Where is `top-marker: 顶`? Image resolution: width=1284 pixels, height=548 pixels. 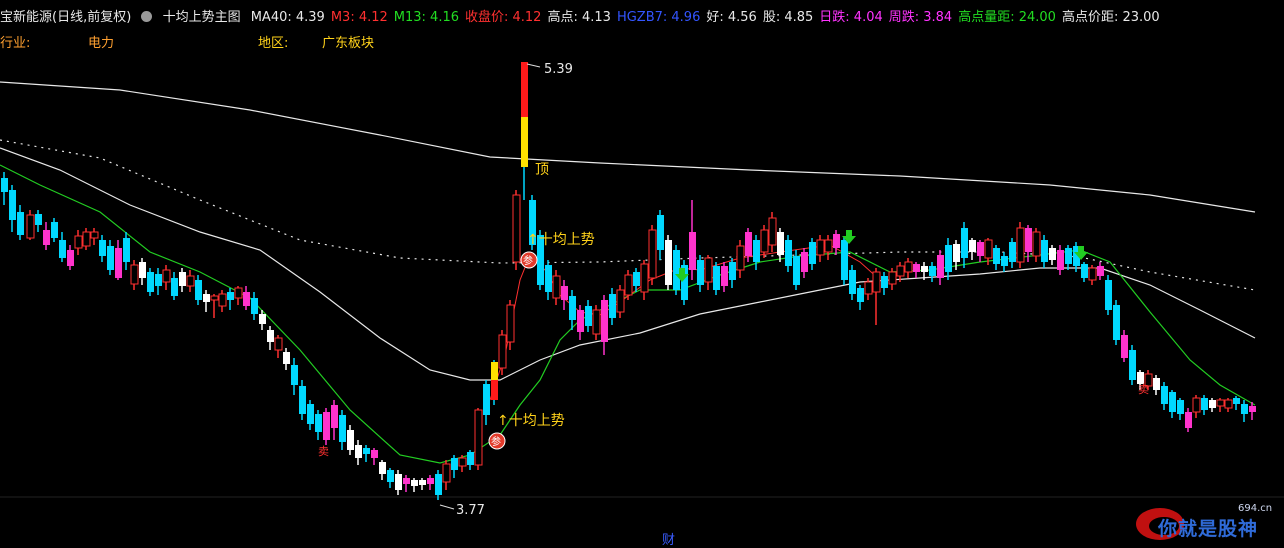
top-marker: 顶 is located at coordinates (542, 170).